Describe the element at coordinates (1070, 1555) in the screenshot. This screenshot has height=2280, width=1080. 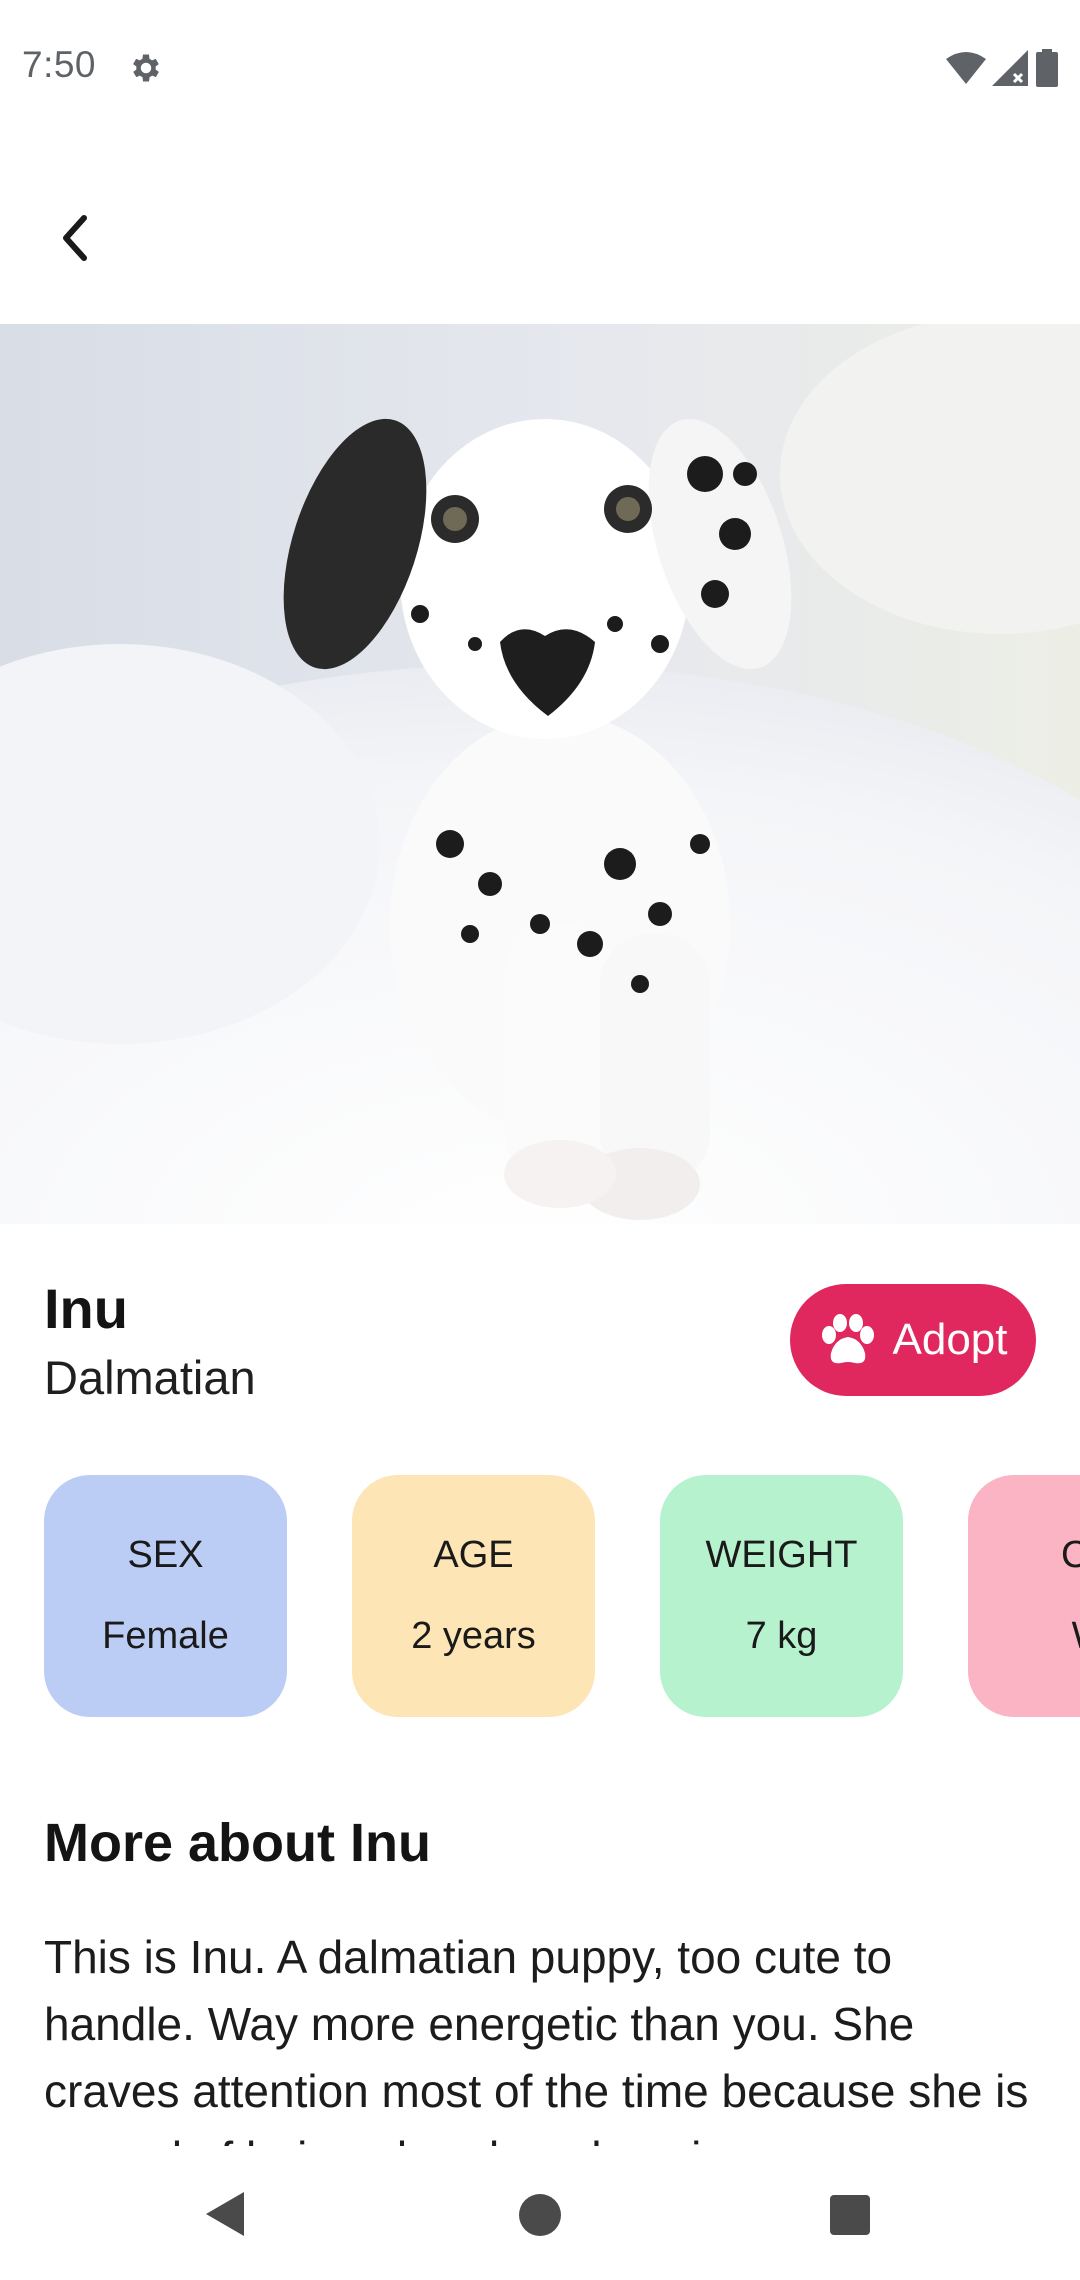
I see `stat-label: CO` at that location.